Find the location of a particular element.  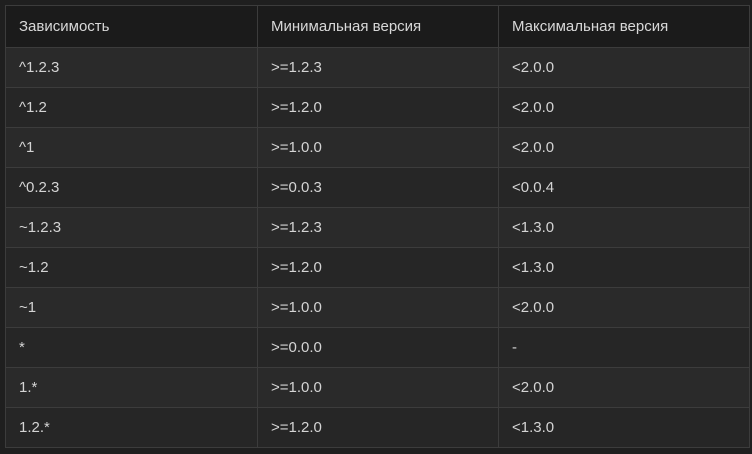

table-row: ~1.2 >=1.2.0 <1.3.0 is located at coordinates (377, 267).